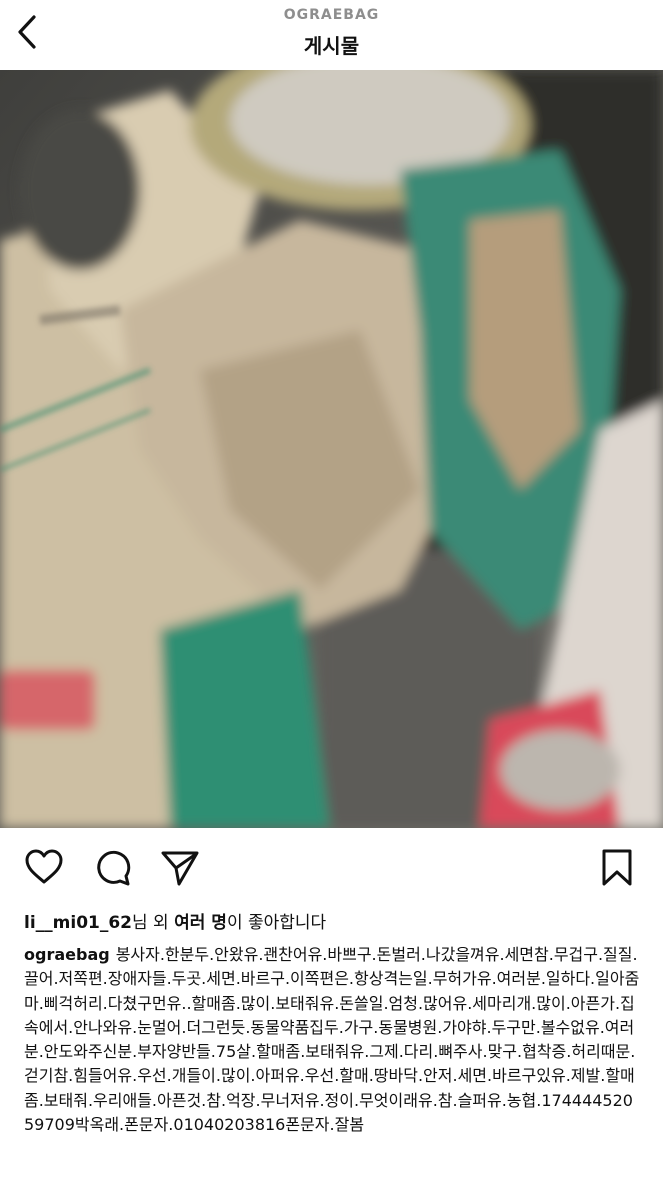  I want to click on likes-mid-text: 님 외, so click(153, 923).